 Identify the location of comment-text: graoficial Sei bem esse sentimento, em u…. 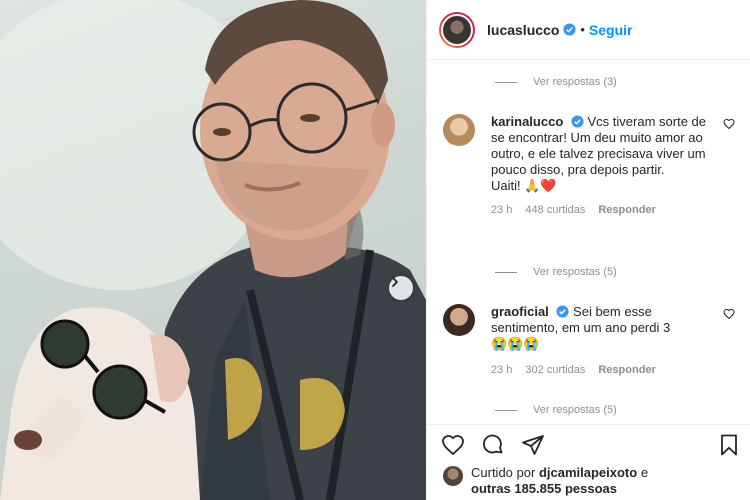
(581, 327).